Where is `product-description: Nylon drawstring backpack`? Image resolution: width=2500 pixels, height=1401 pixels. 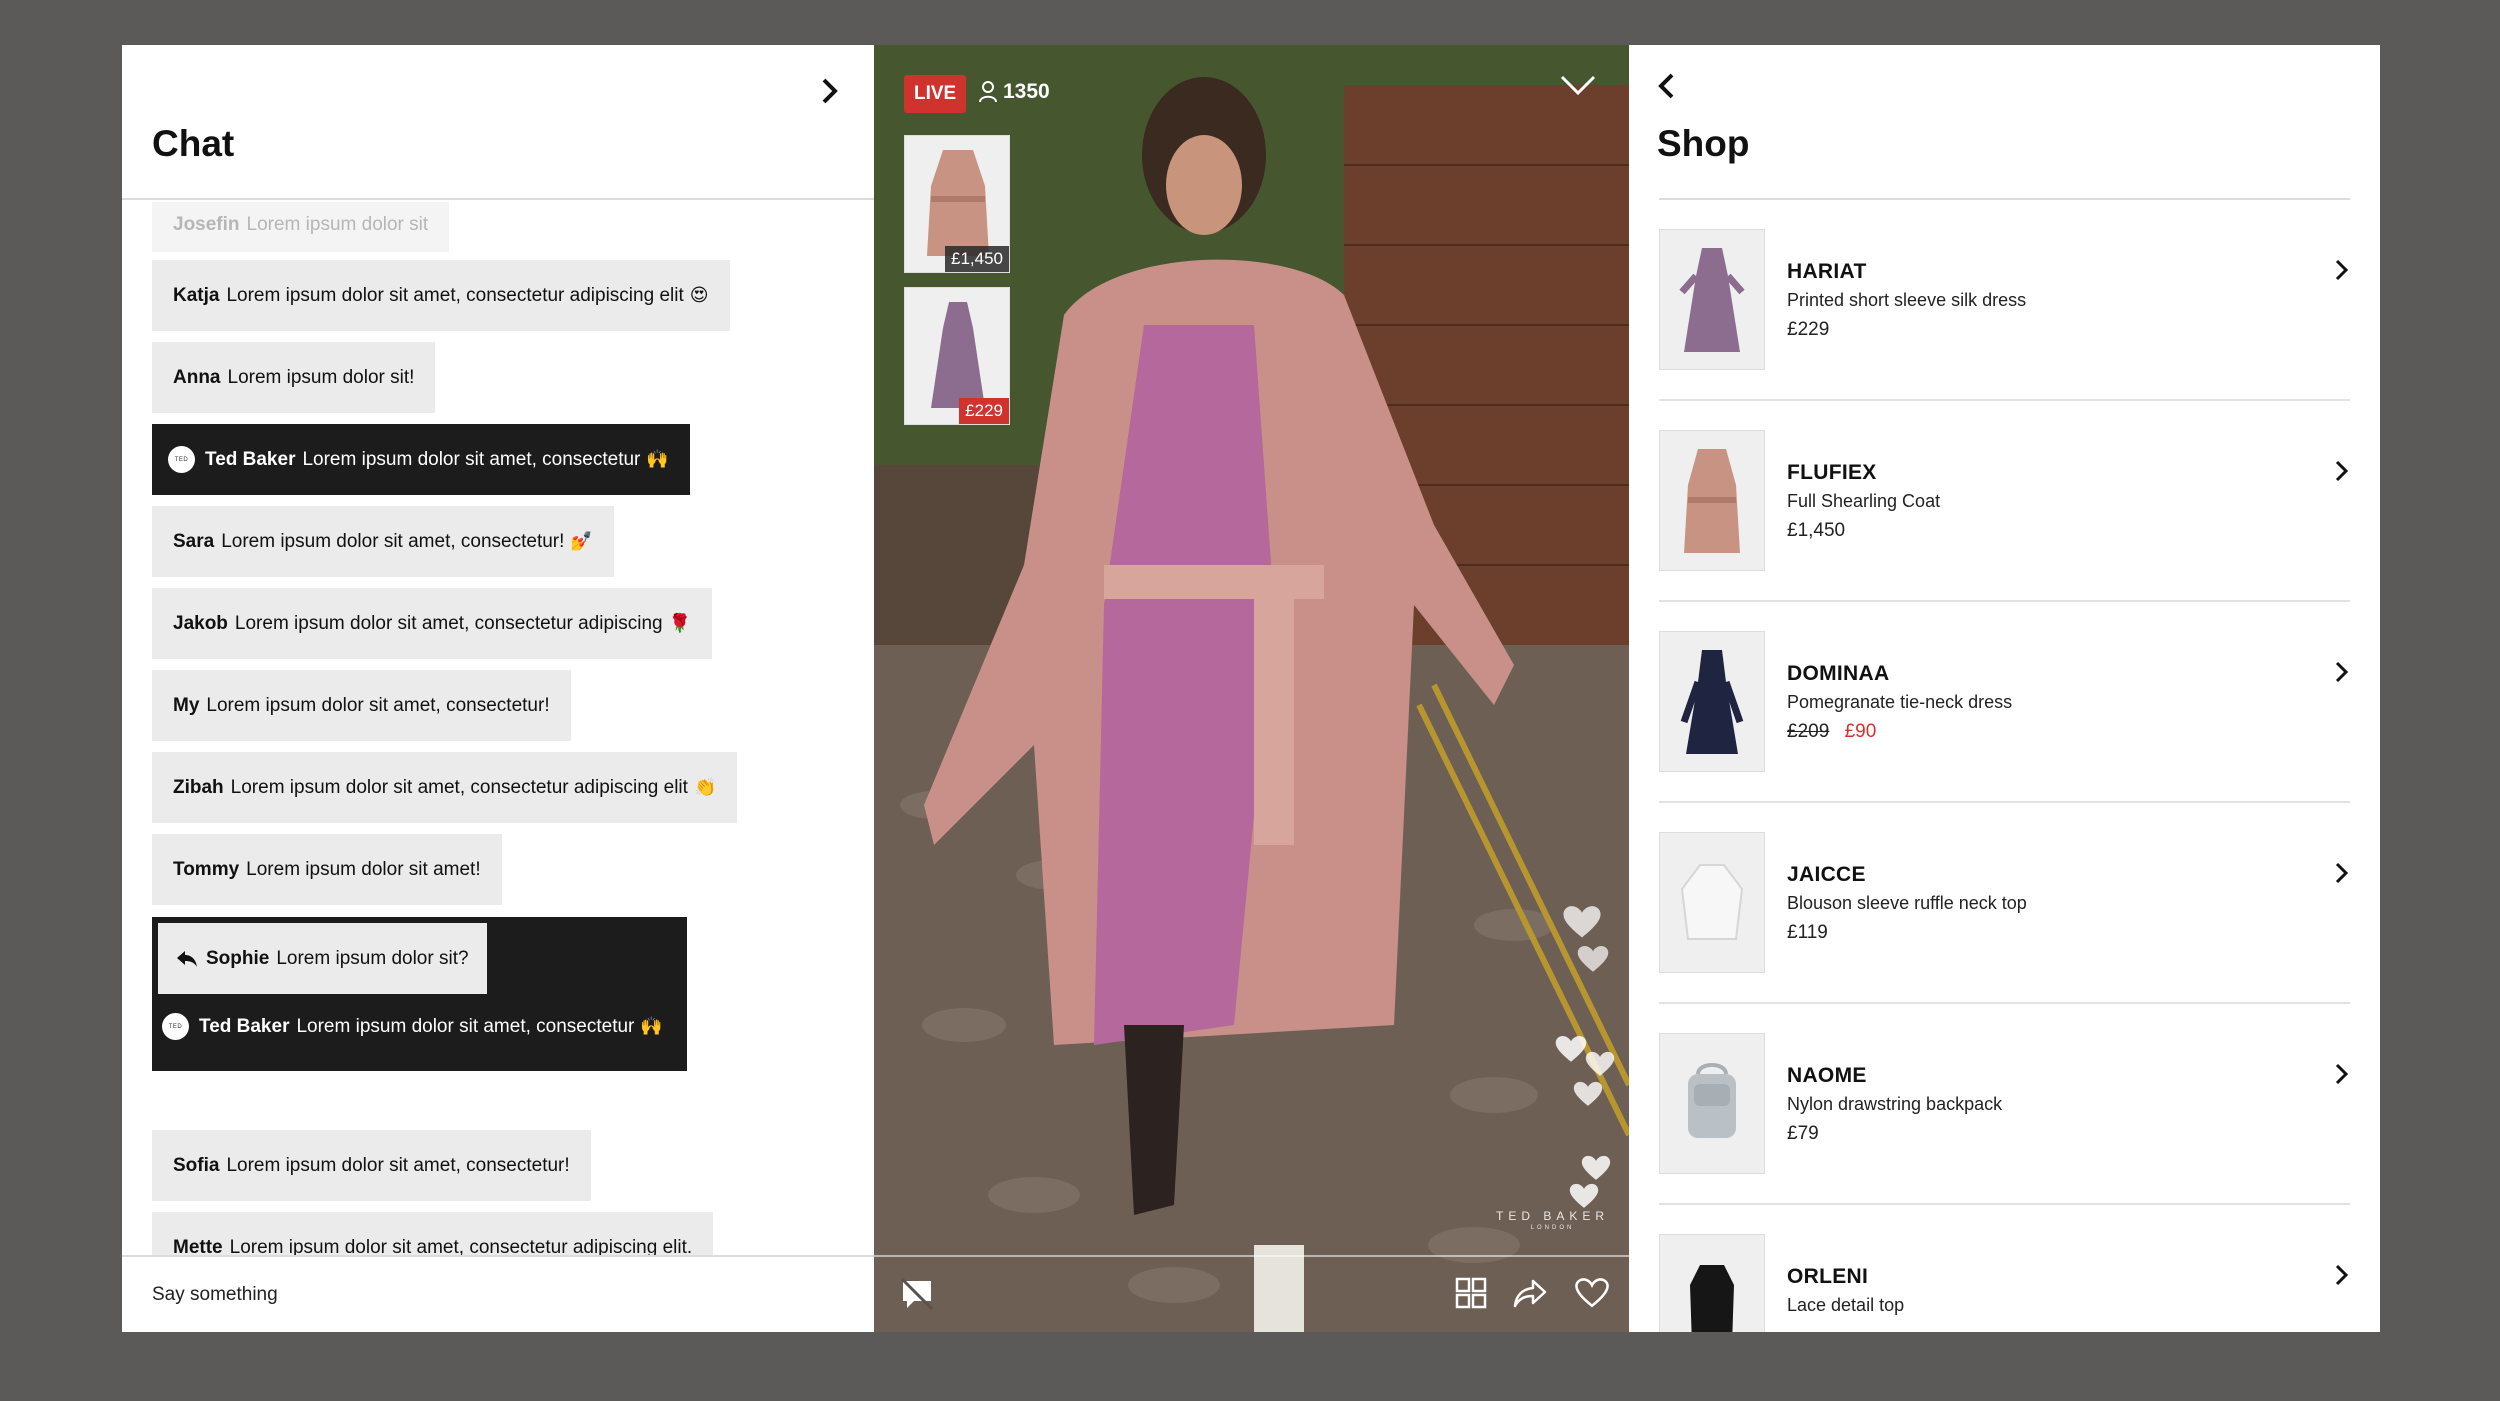
product-description: Nylon drawstring backpack is located at coordinates (1895, 1104).